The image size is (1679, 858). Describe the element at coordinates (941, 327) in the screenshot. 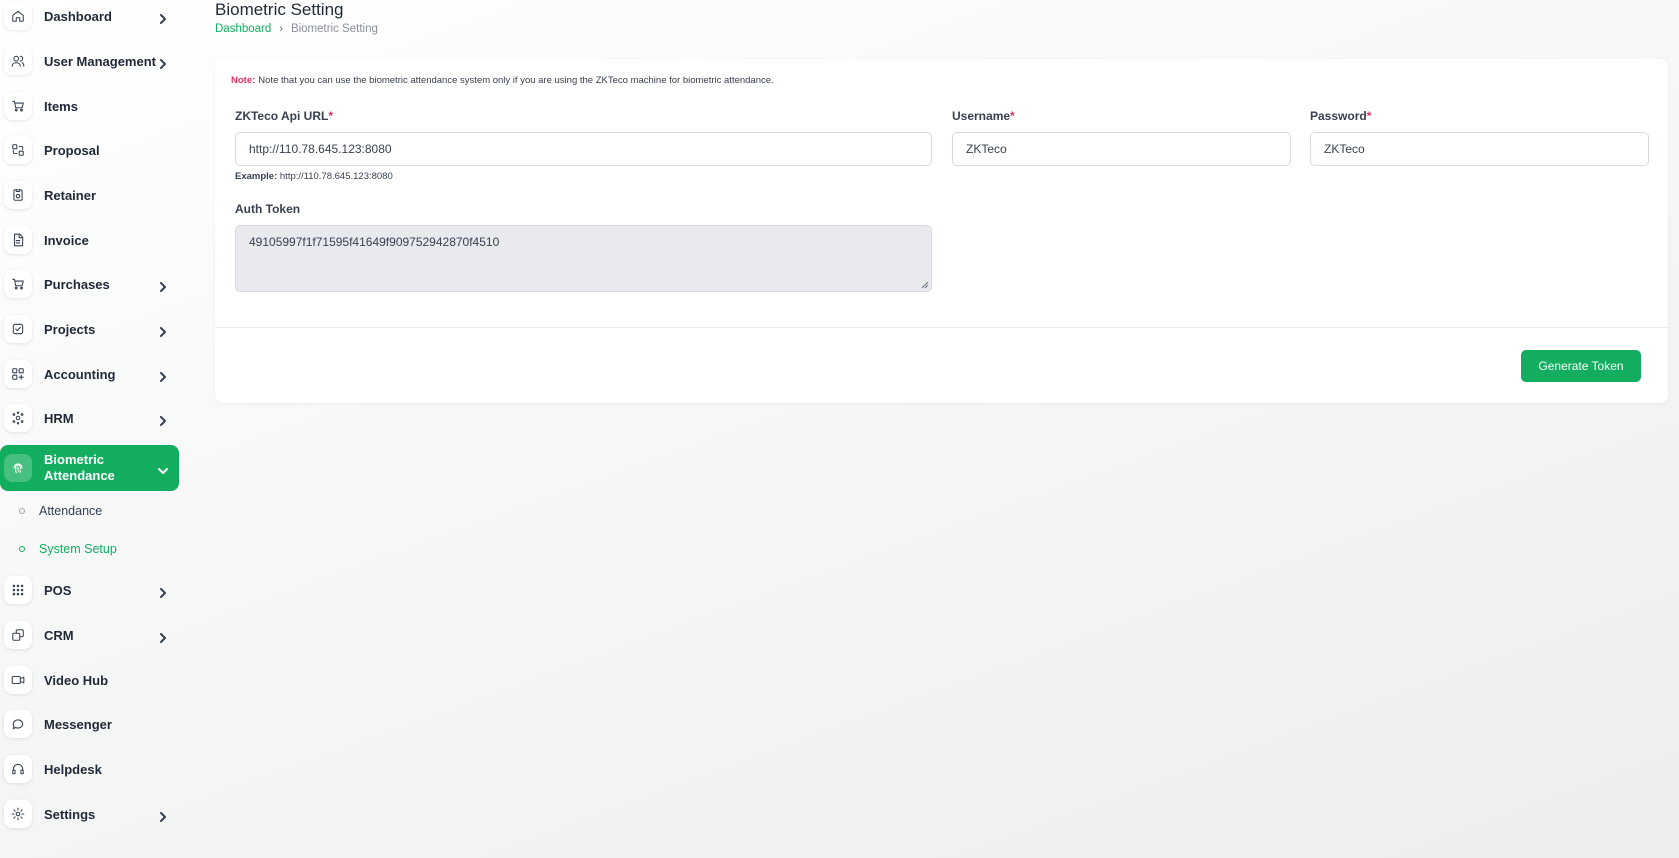

I see `card-divider` at that location.